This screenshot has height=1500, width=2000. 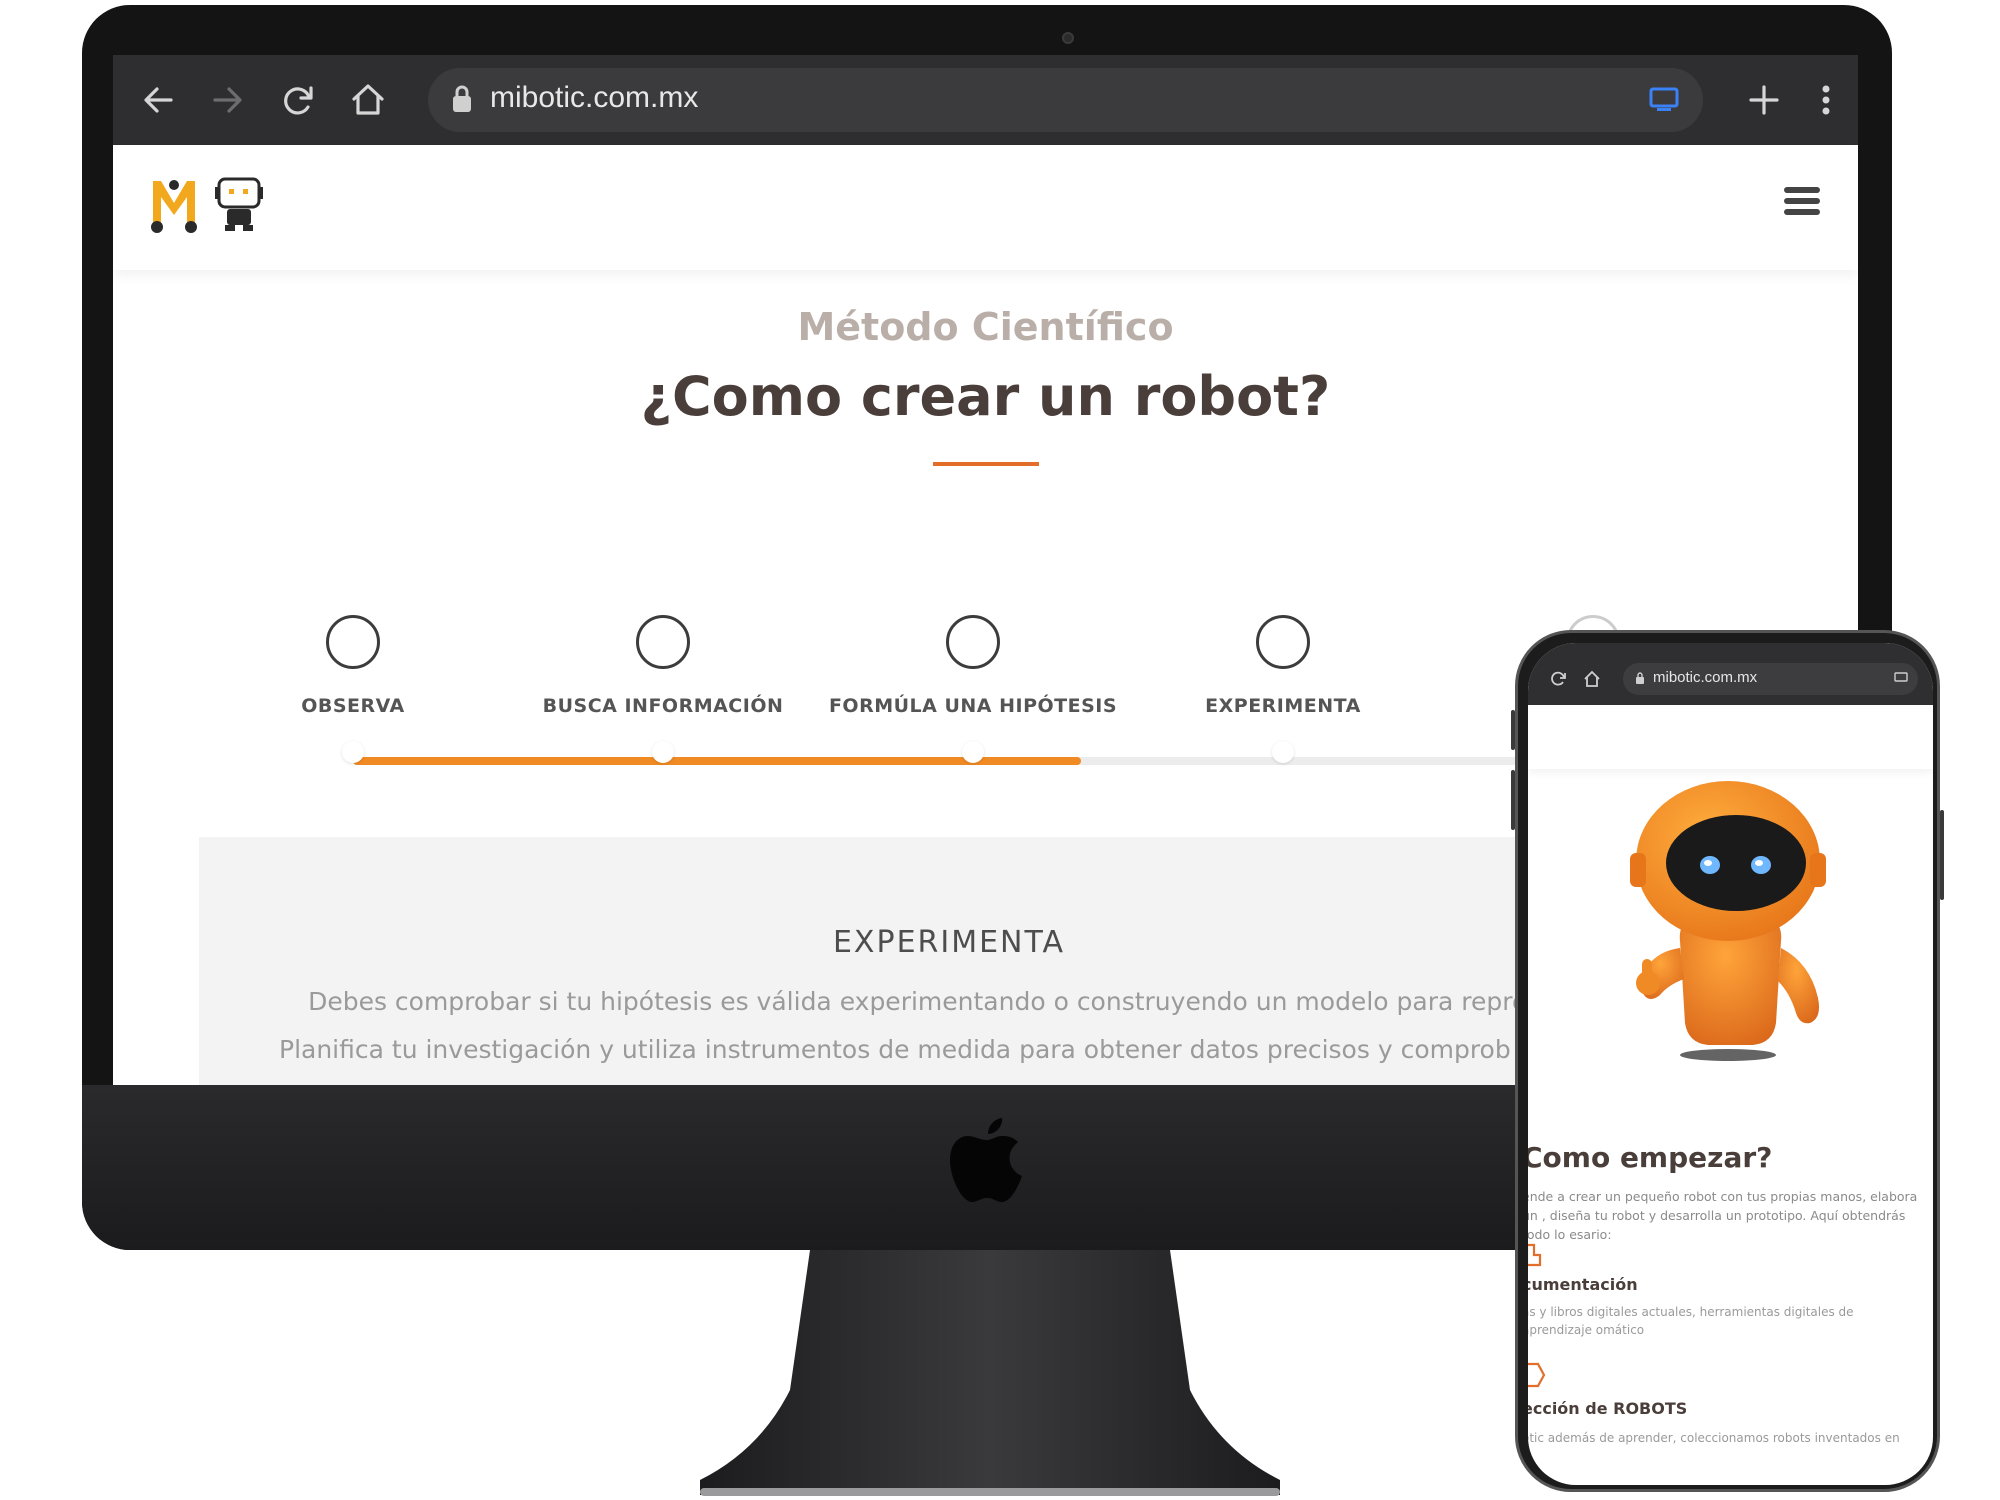 What do you see at coordinates (1770, 679) in the screenshot?
I see `phone-address-bar: mibotic.com.mx` at bounding box center [1770, 679].